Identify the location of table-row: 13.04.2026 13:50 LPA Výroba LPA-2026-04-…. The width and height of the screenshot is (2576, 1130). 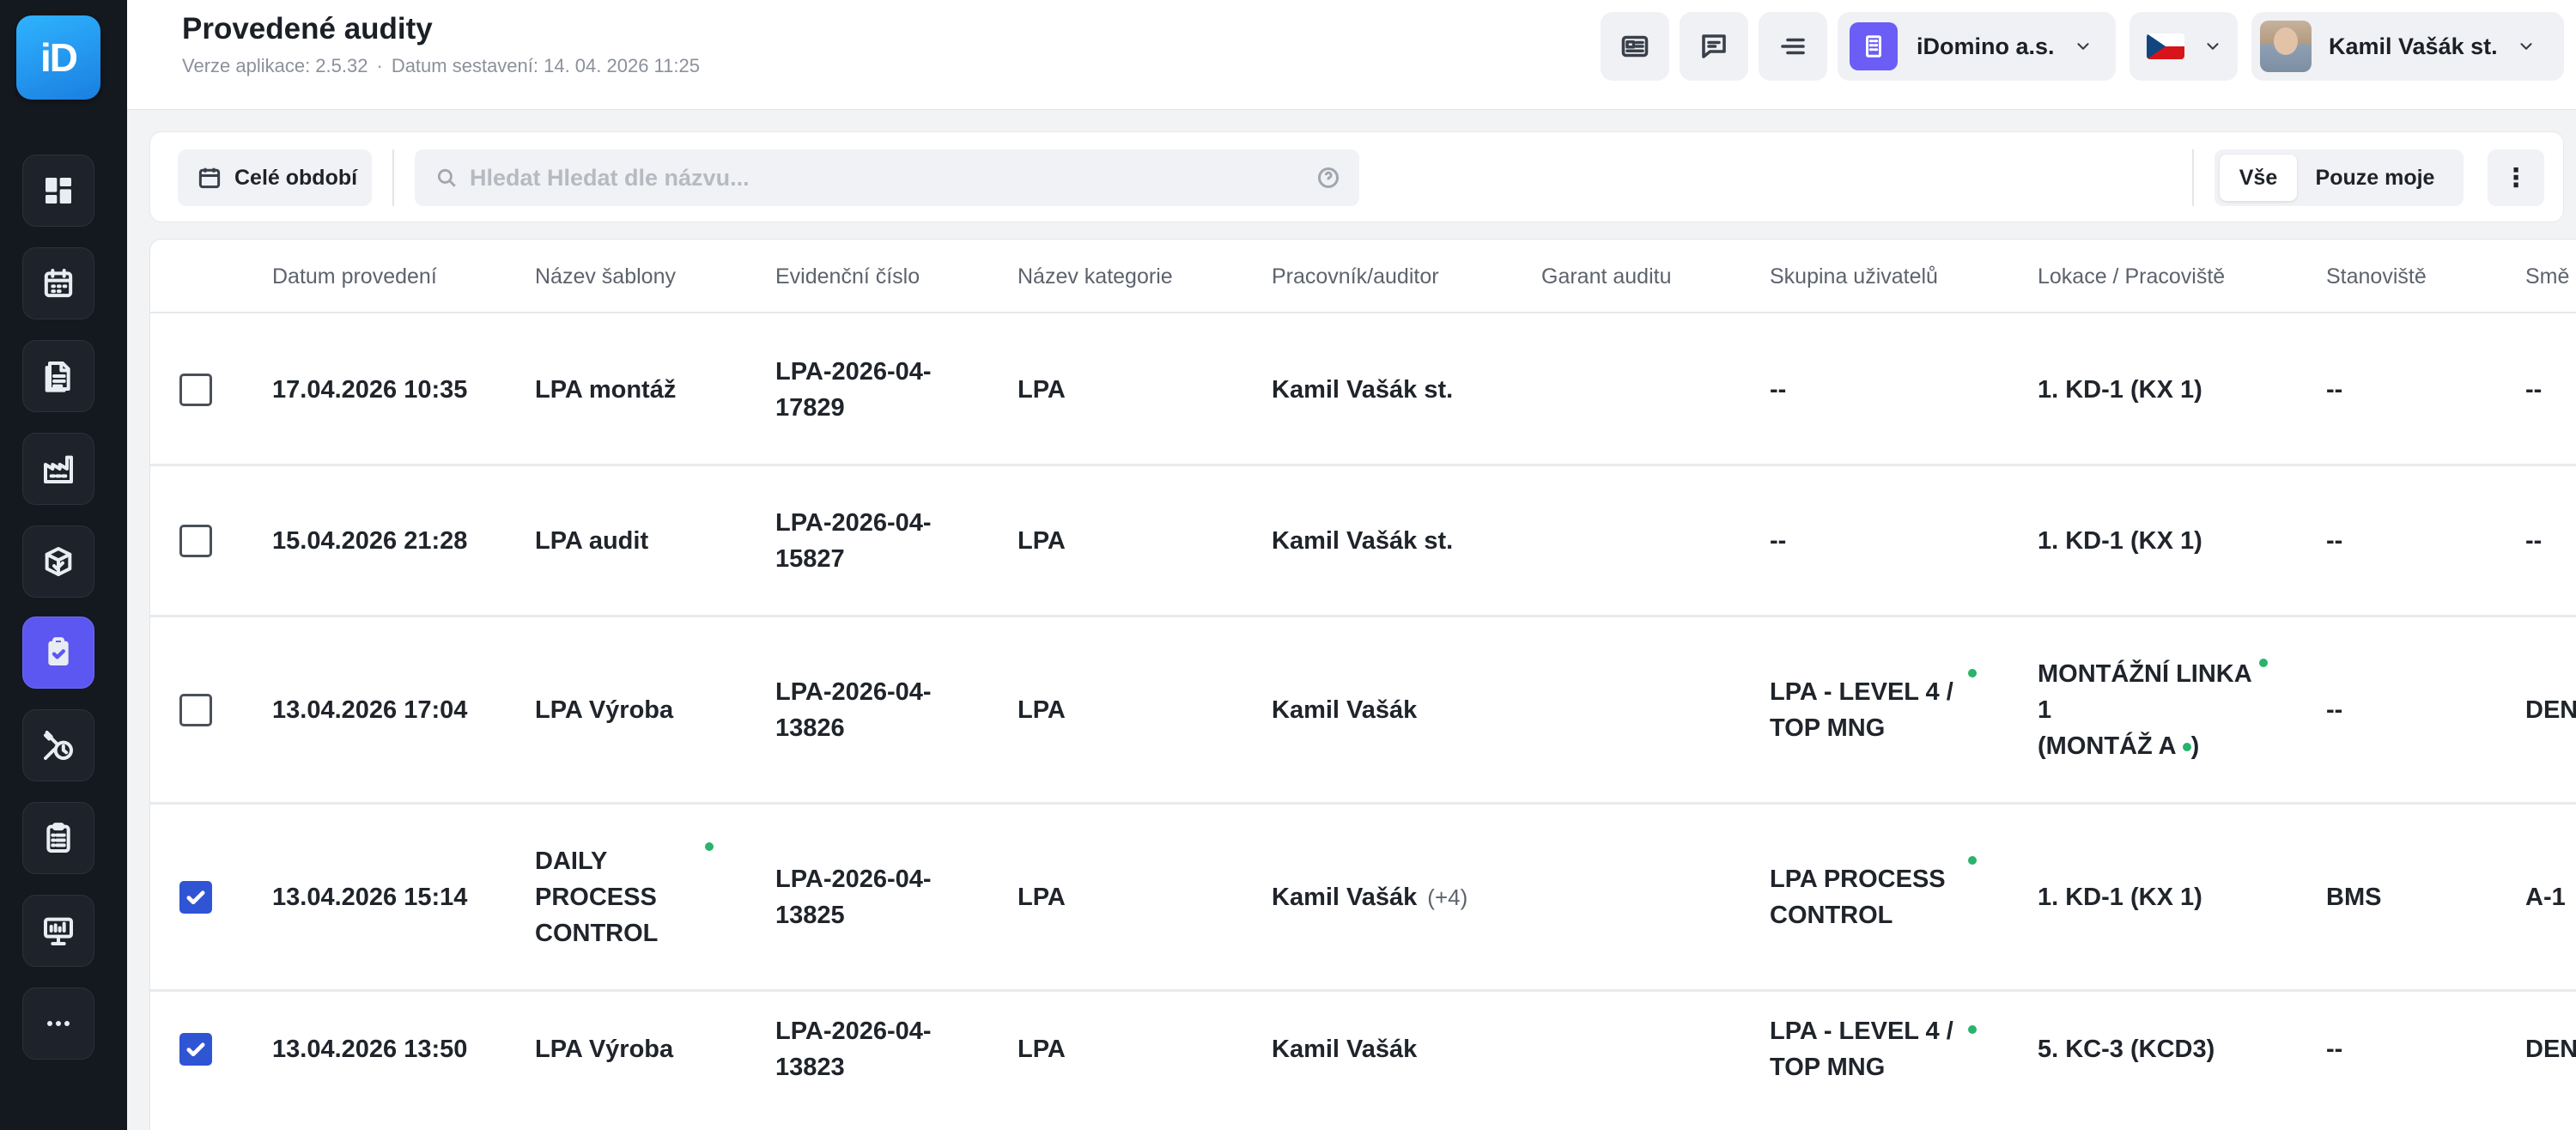
(1363, 1061).